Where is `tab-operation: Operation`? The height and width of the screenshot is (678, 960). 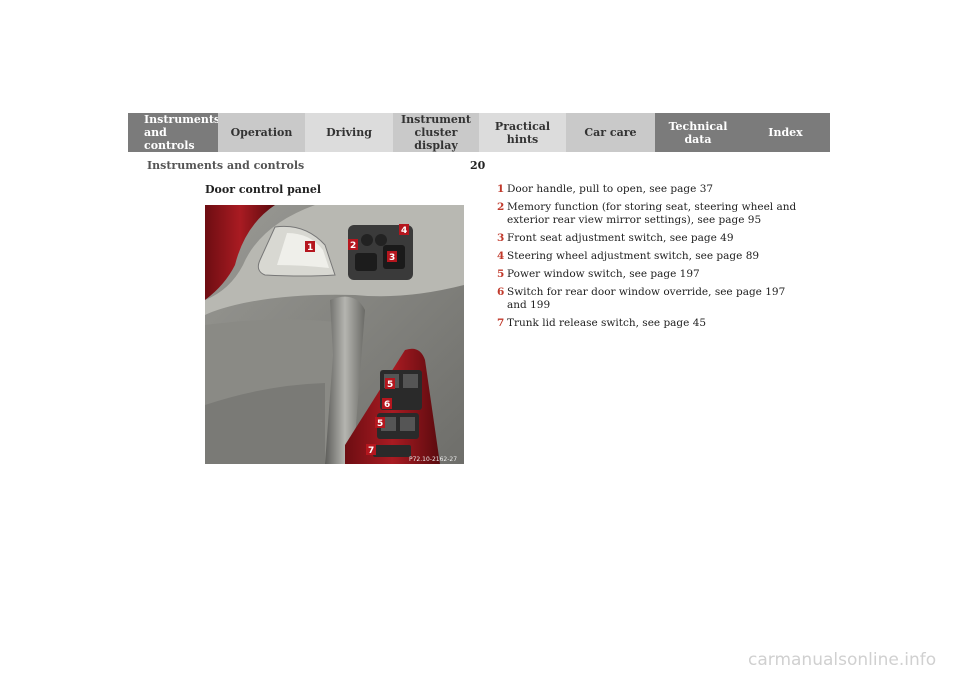 tab-operation: Operation is located at coordinates (261, 132).